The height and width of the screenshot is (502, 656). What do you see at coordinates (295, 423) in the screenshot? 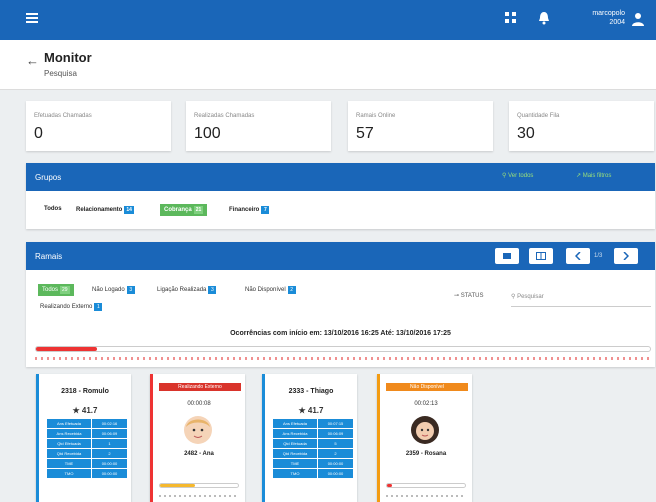
I see `metric-key: Ans Efetuada` at bounding box center [295, 423].